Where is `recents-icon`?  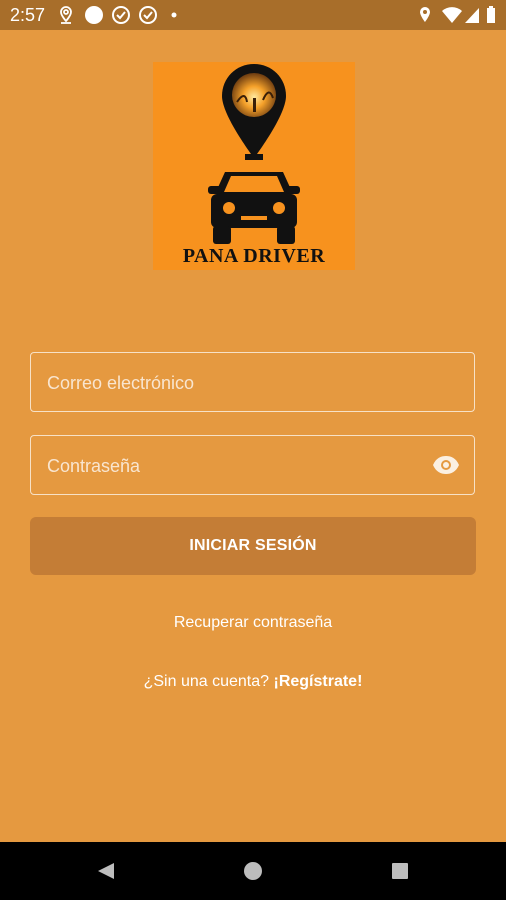
recents-icon is located at coordinates (400, 871).